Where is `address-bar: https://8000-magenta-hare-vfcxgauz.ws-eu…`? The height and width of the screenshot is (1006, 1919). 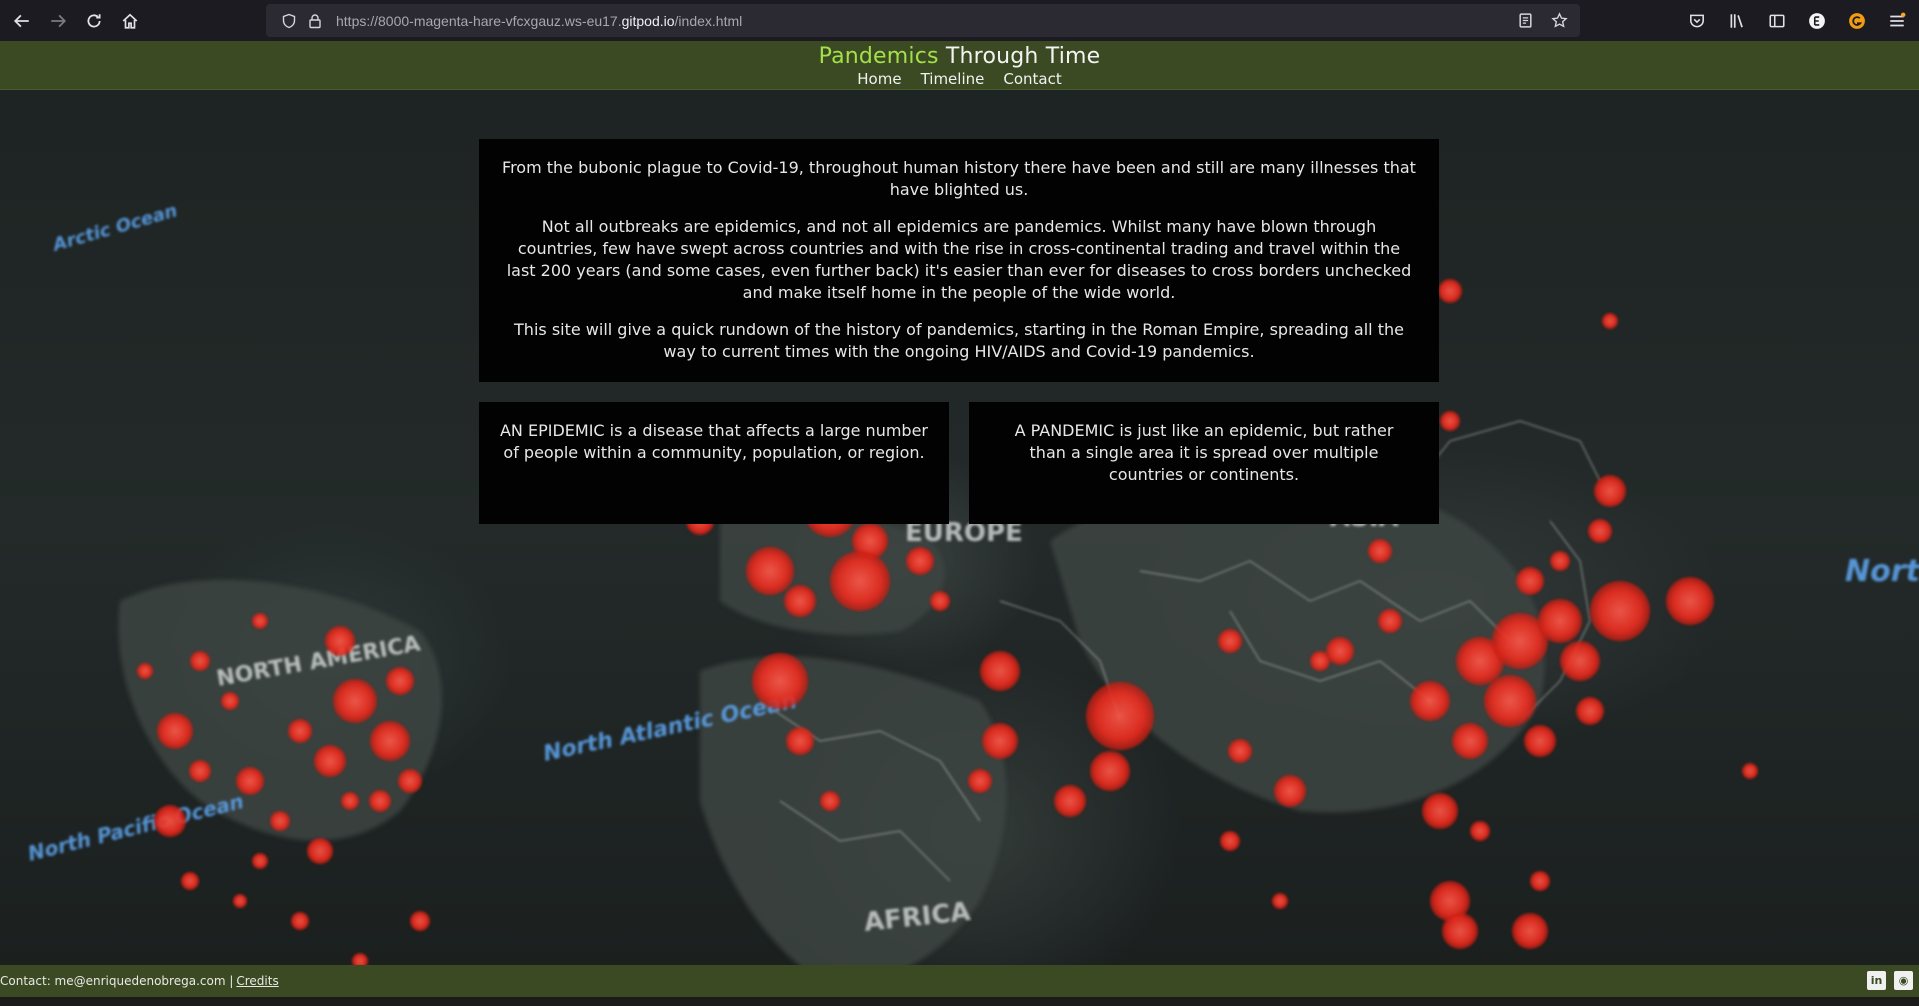 address-bar: https://8000-magenta-hare-vfcxgauz.ws-eu… is located at coordinates (923, 20).